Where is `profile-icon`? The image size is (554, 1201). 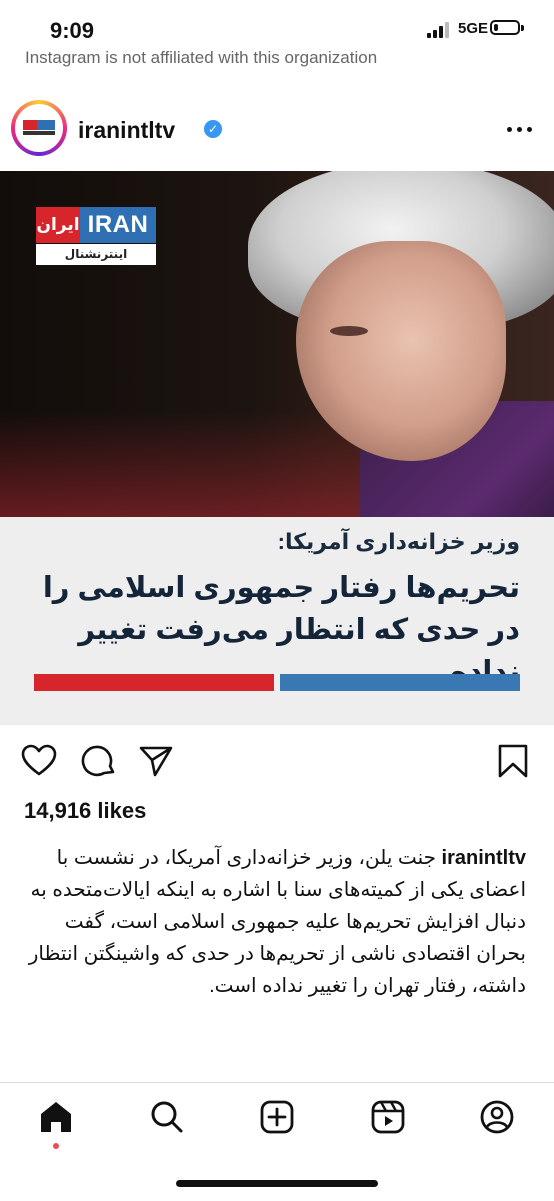 profile-icon is located at coordinates (497, 1117).